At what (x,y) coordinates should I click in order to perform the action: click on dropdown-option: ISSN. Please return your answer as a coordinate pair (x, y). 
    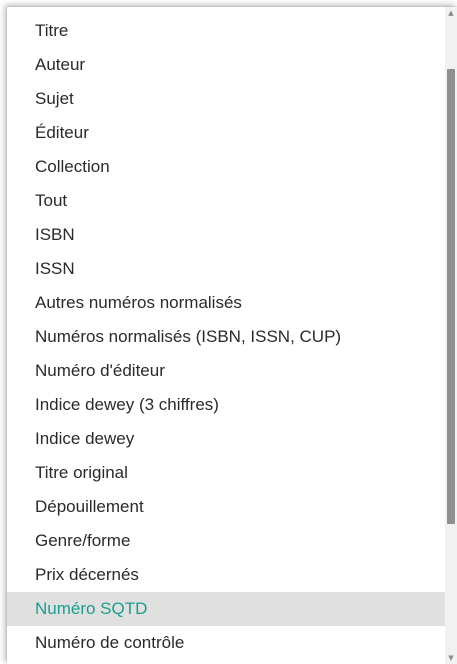
    Looking at the image, I should click on (226, 269).